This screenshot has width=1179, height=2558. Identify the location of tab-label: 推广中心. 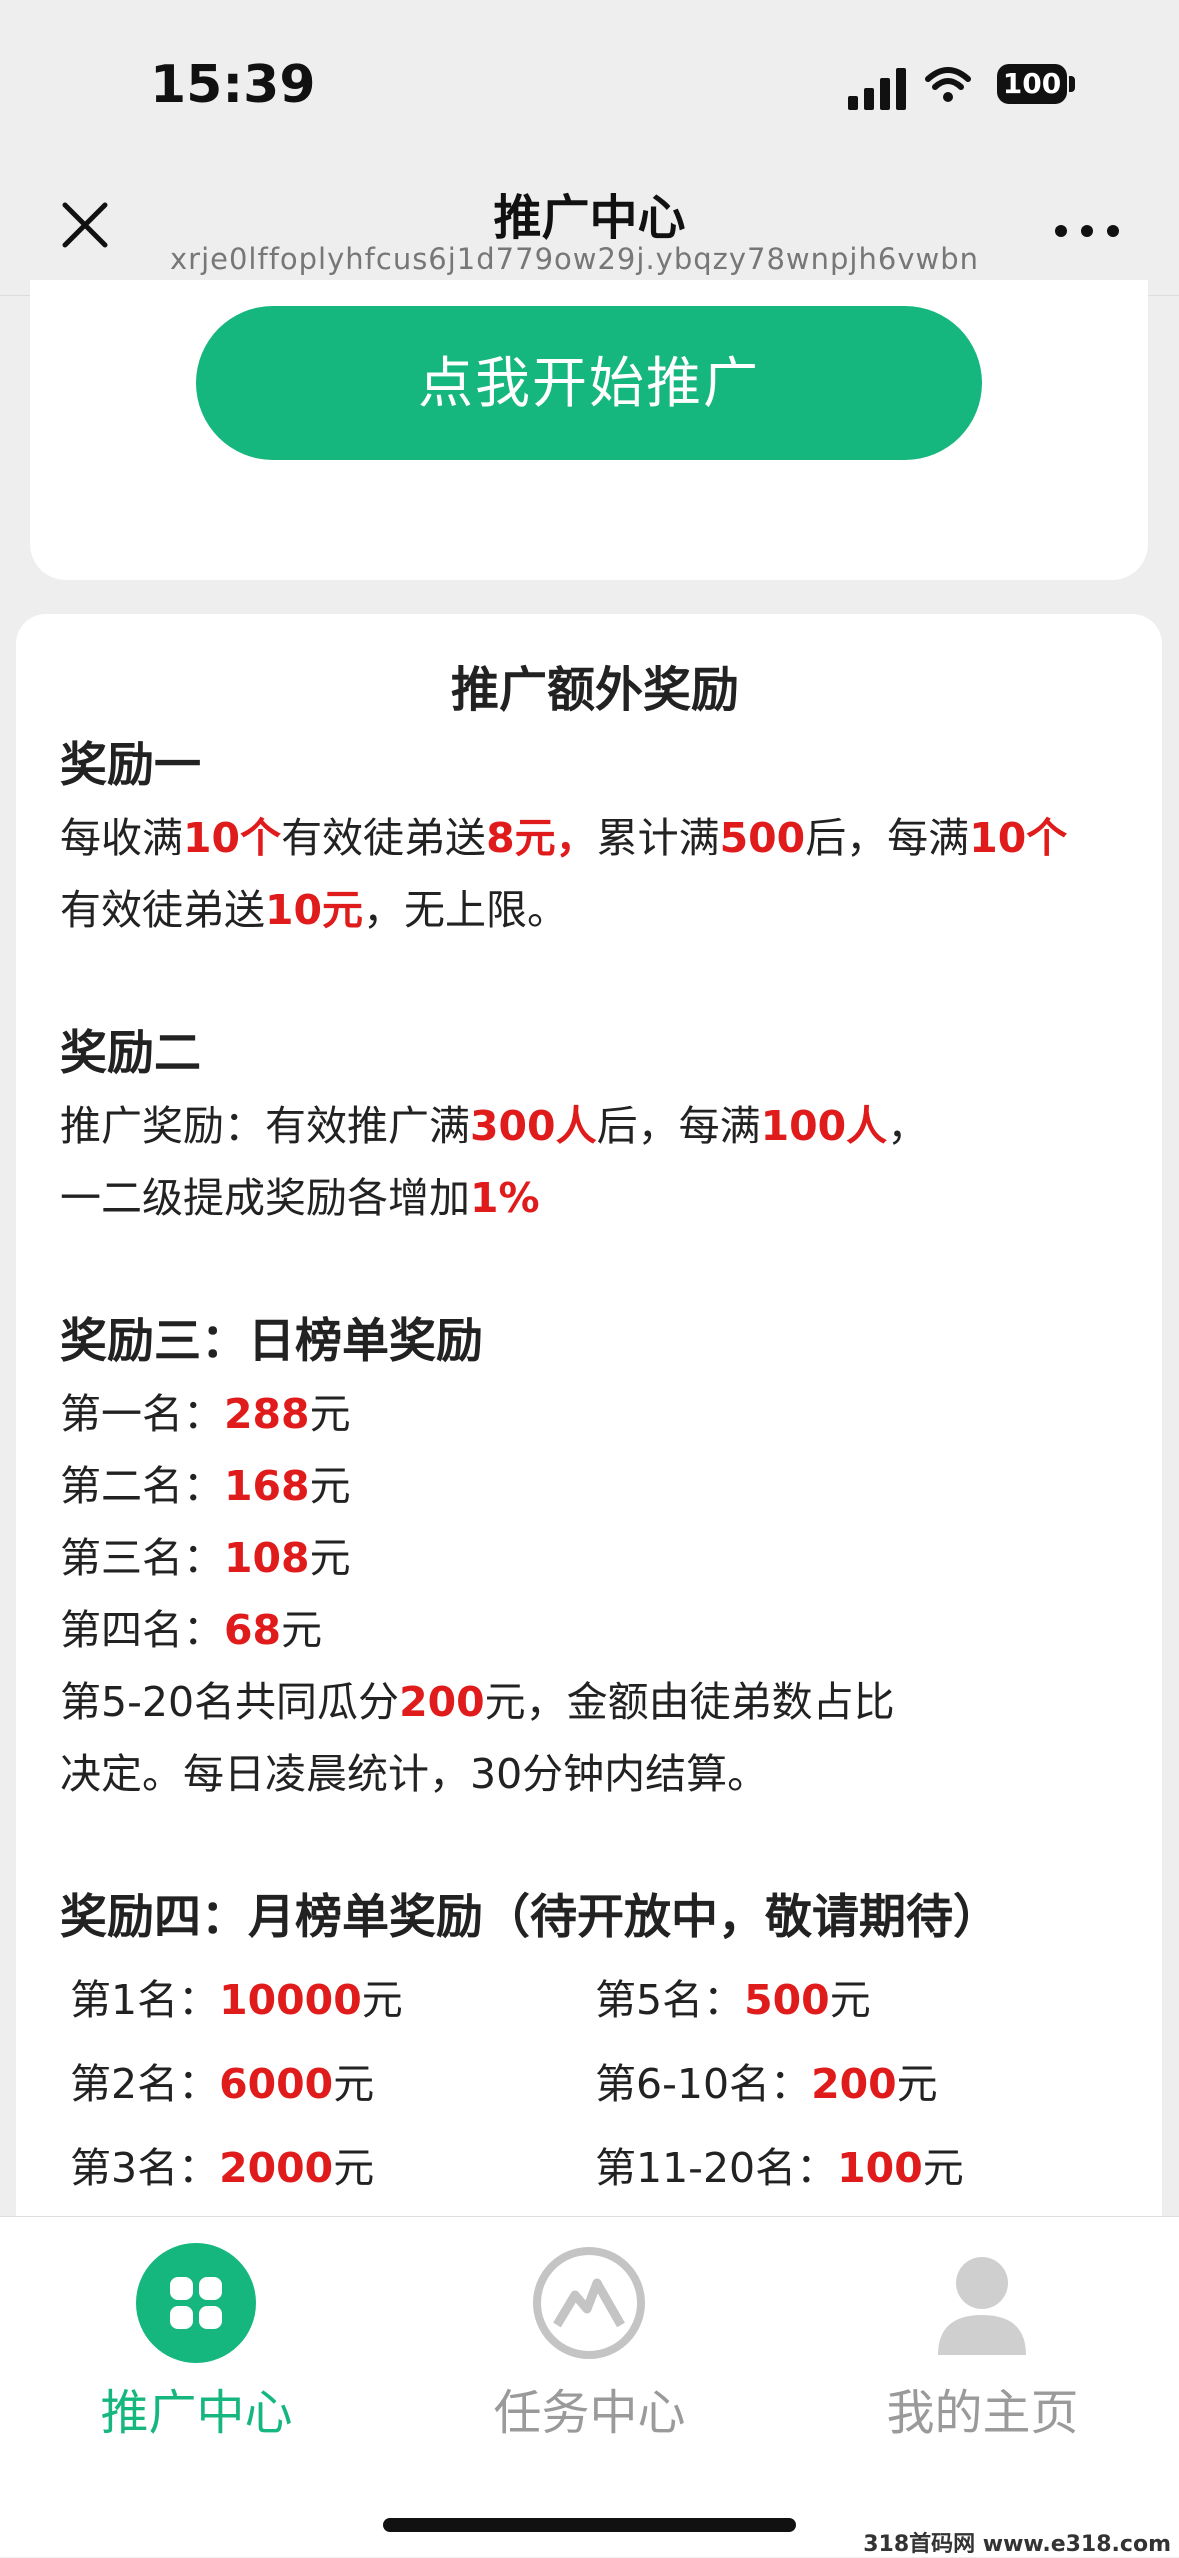
(196, 2413).